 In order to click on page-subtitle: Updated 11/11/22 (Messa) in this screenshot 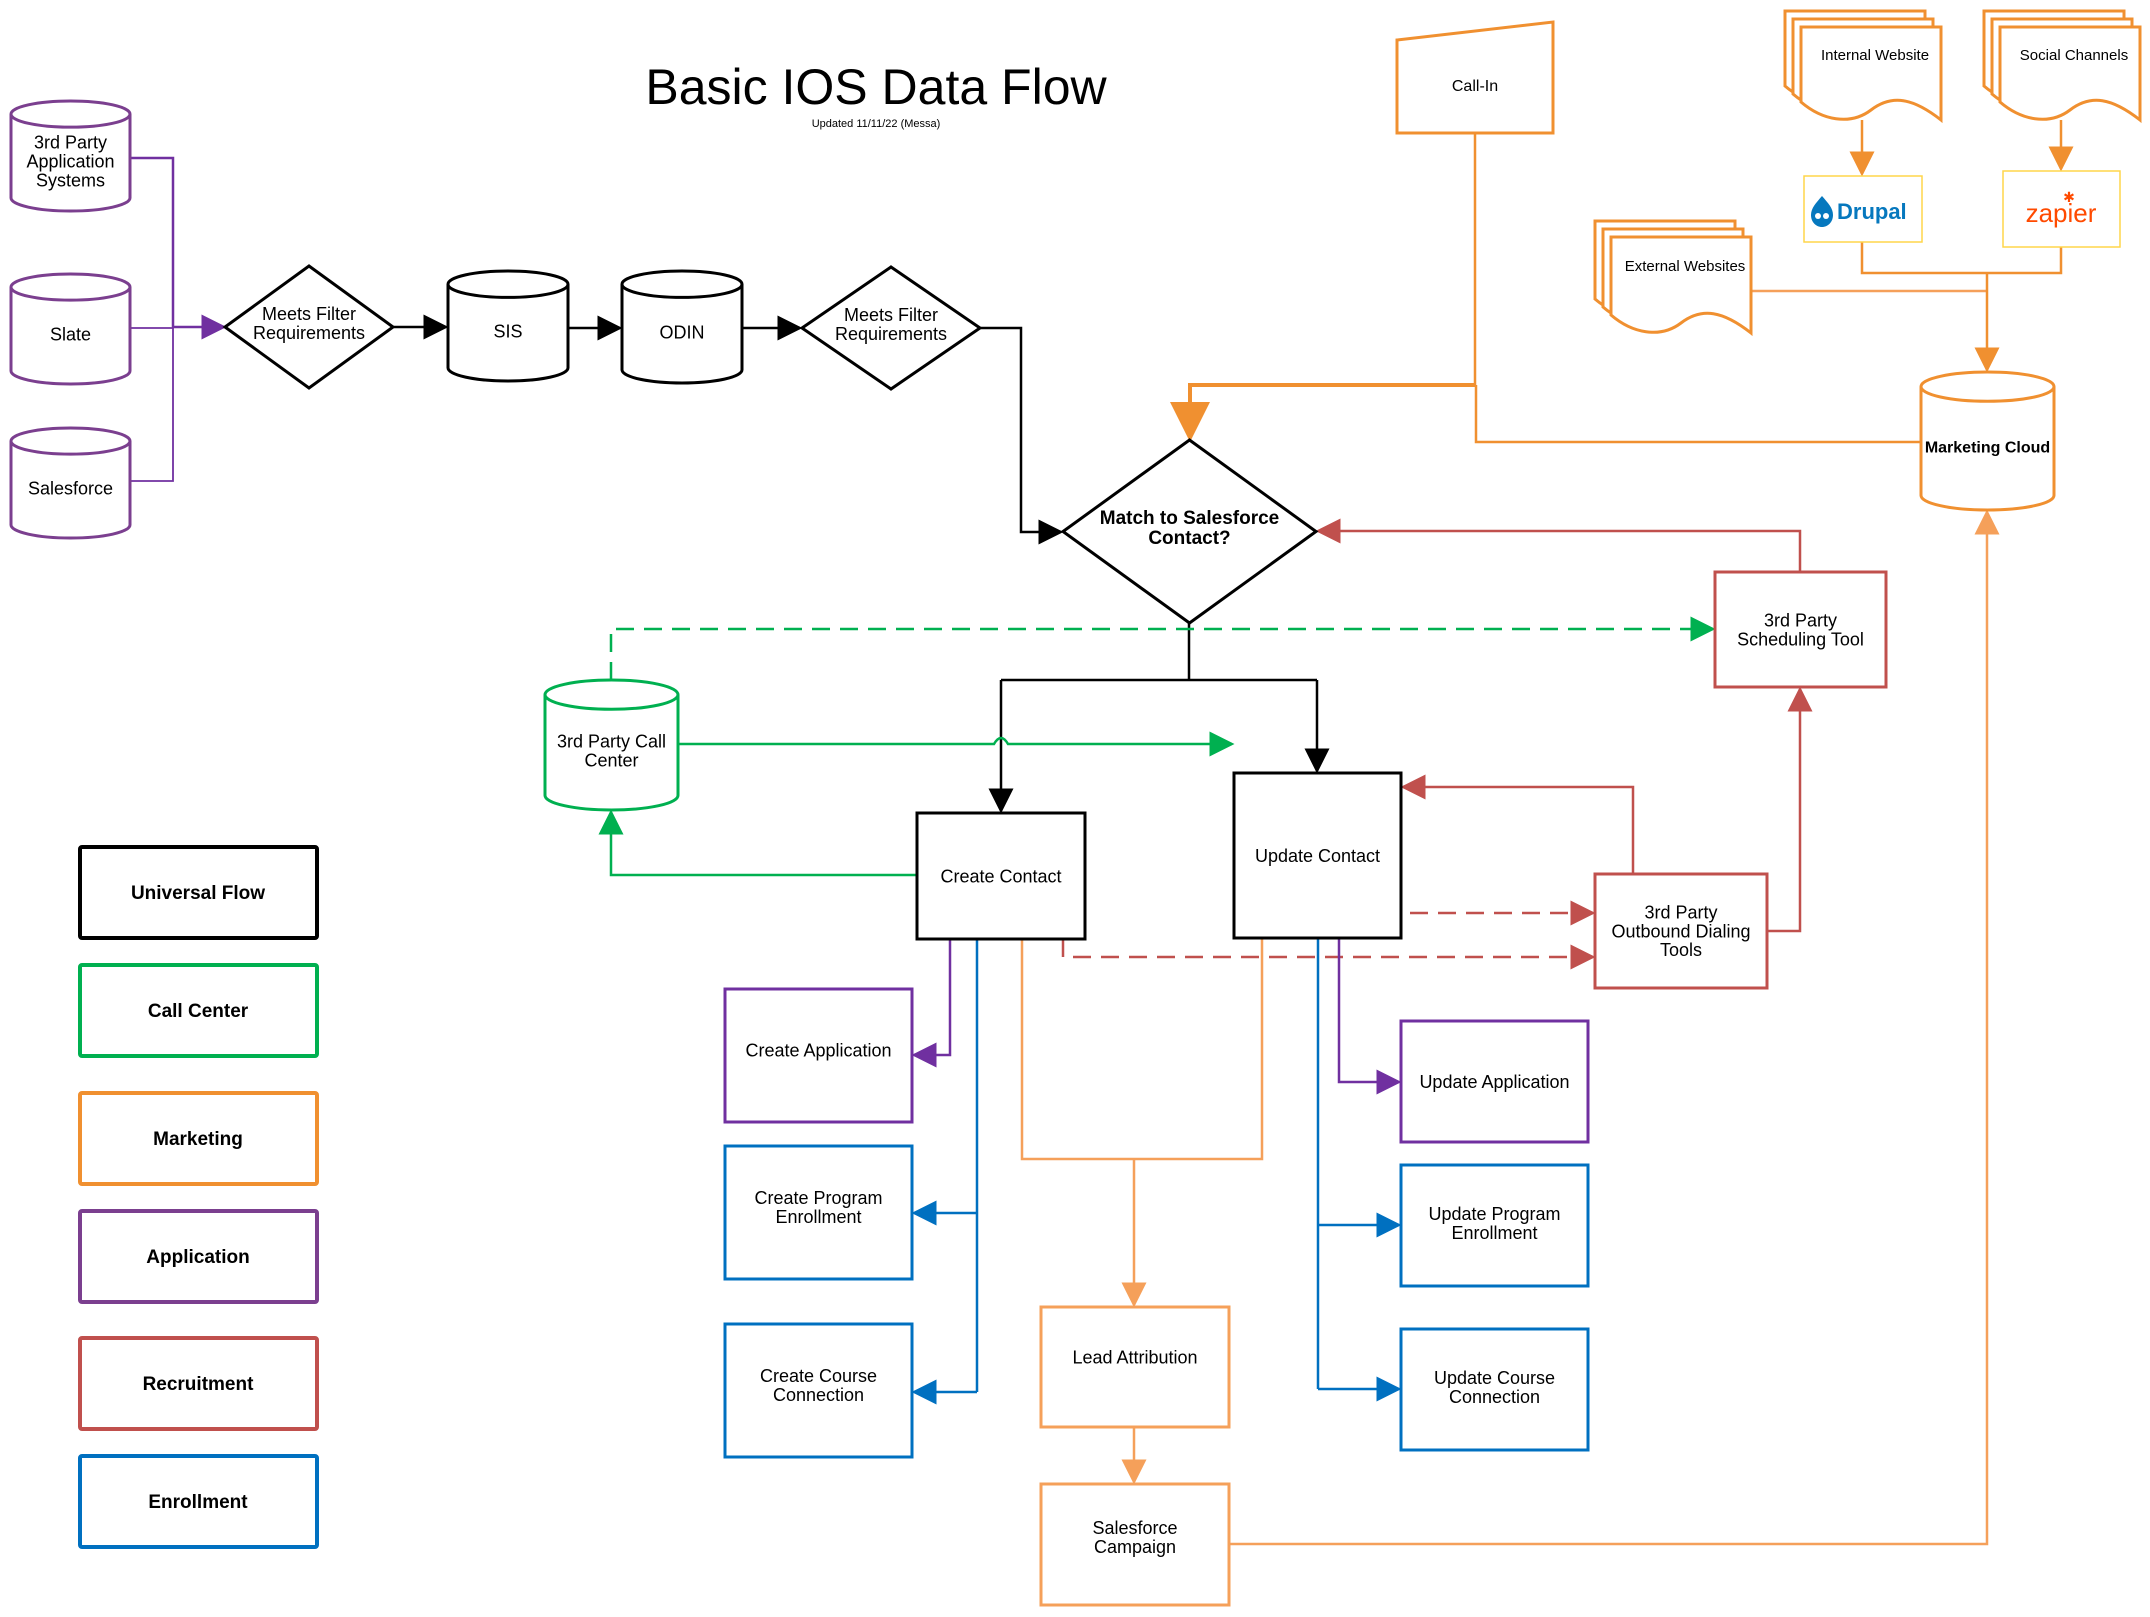, I will do `click(876, 124)`.